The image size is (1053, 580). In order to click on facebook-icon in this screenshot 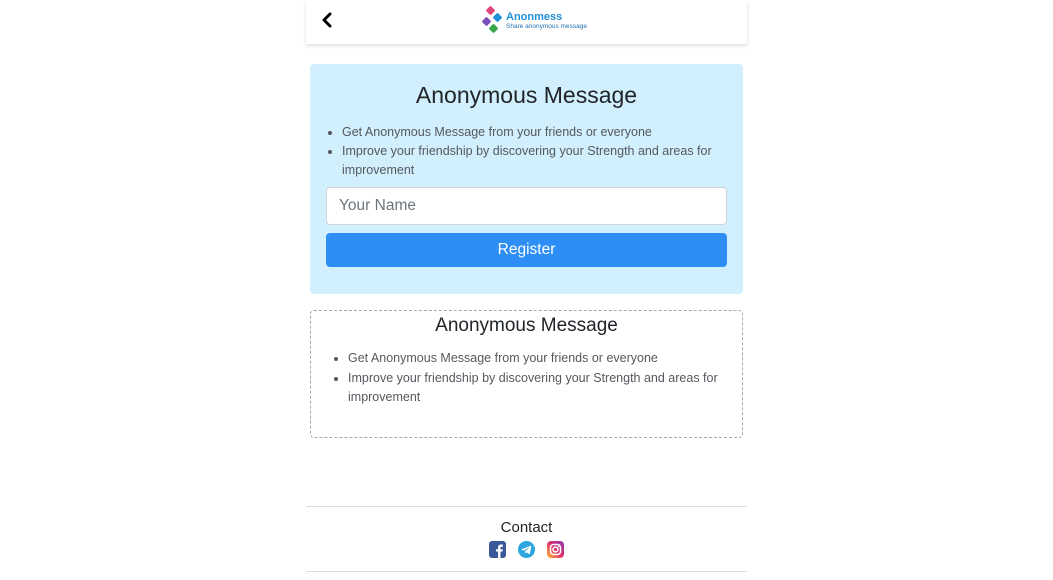, I will do `click(497, 549)`.